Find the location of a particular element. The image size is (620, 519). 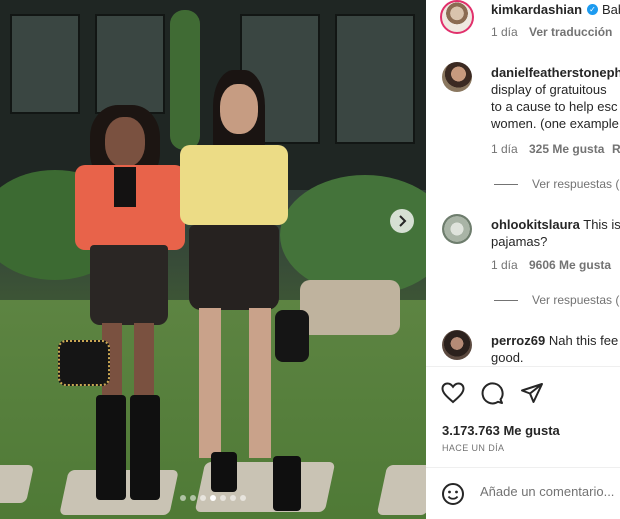

comment-line: good. is located at coordinates (507, 357).